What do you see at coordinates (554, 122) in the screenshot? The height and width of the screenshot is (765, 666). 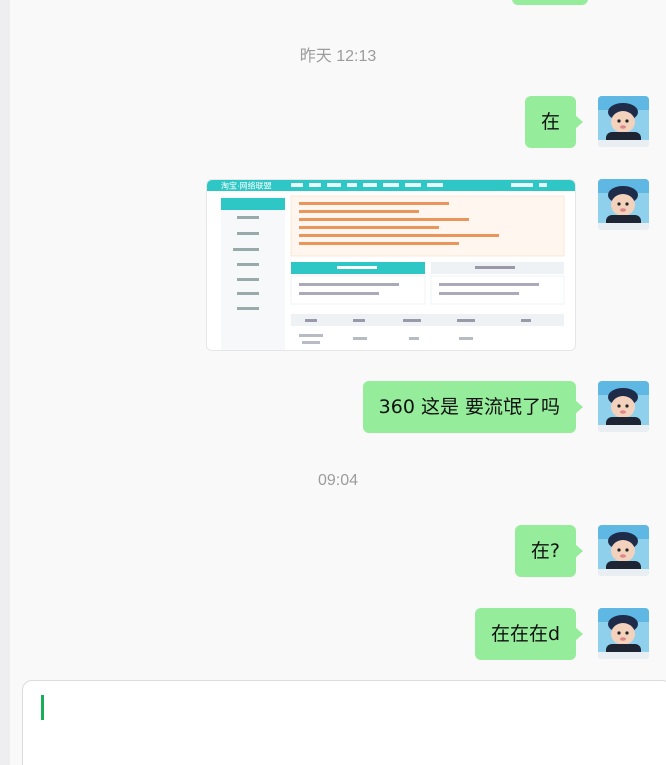 I see `message-bubble: 在` at bounding box center [554, 122].